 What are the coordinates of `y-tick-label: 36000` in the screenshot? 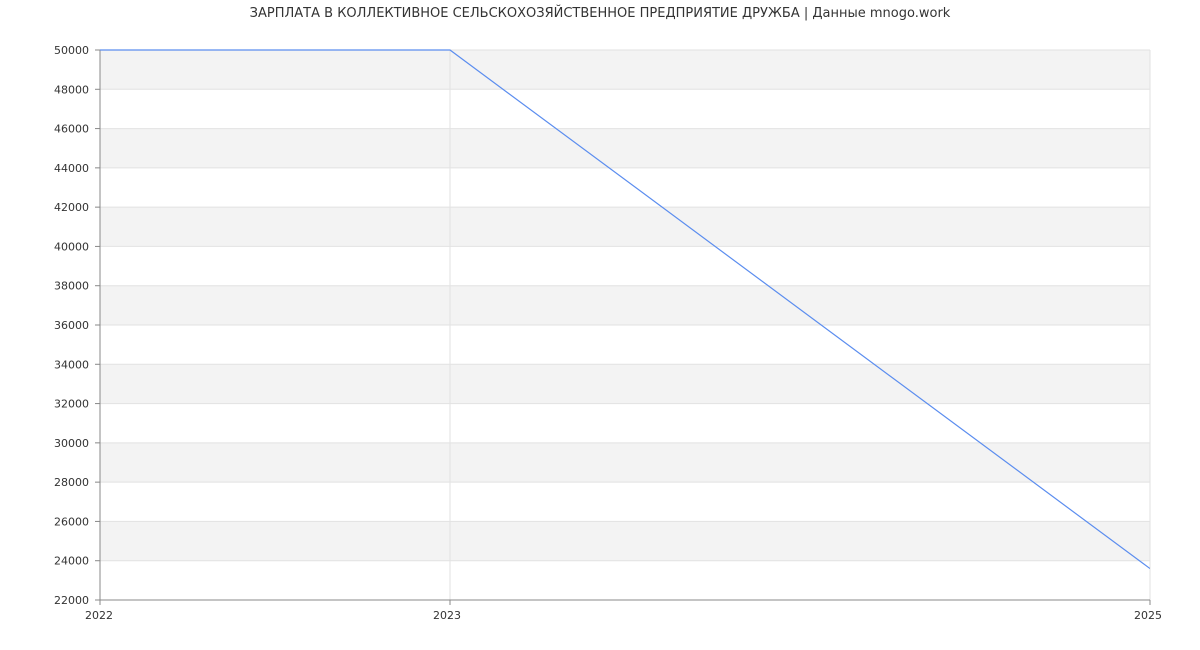 It's located at (71, 325).